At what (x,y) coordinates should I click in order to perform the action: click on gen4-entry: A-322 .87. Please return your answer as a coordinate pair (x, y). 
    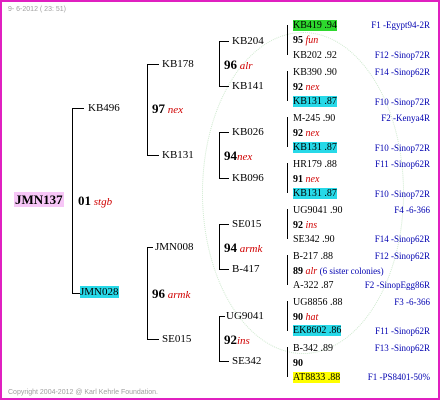
    Looking at the image, I should click on (313, 285).